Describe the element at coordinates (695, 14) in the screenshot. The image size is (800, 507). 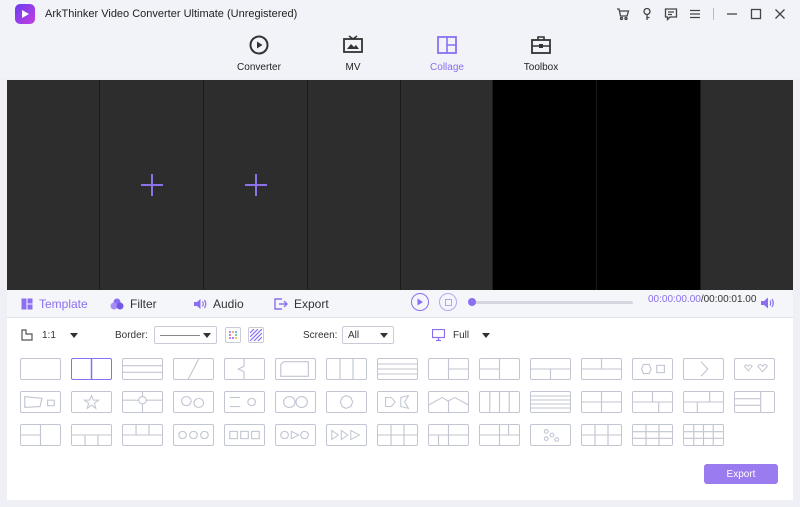
I see `menu-icon` at that location.